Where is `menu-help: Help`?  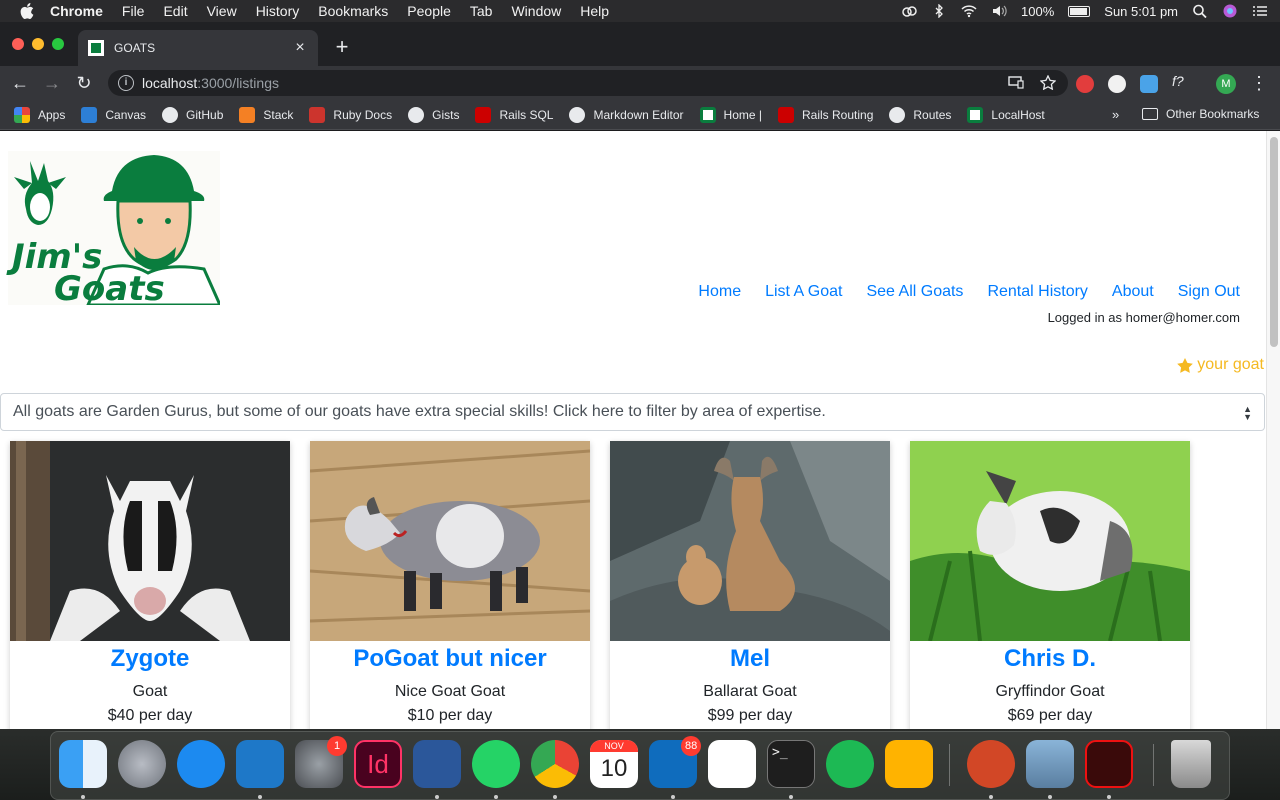
menu-help: Help is located at coordinates (594, 11).